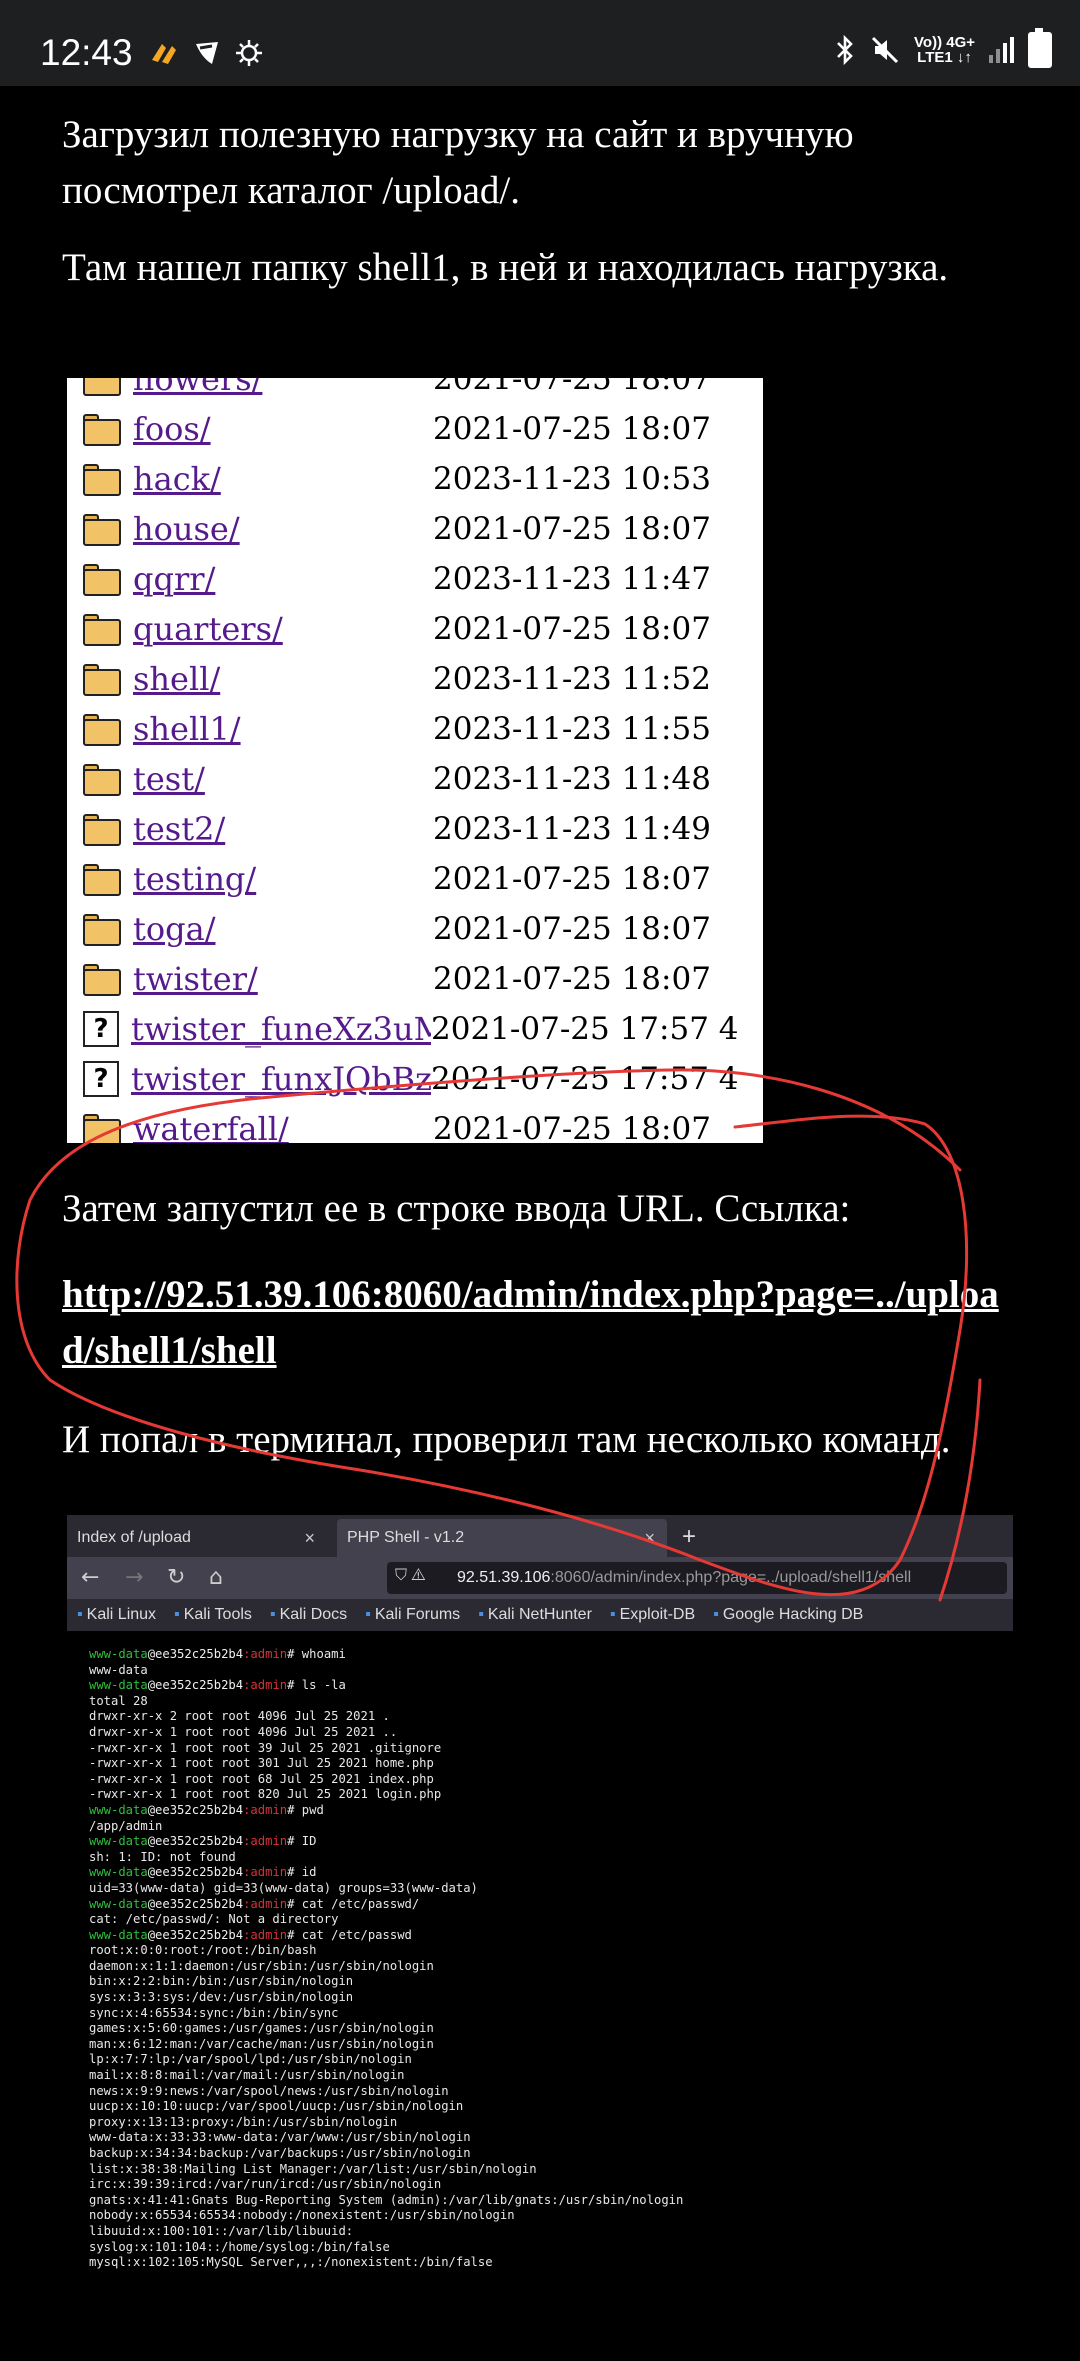 The height and width of the screenshot is (2361, 1080). Describe the element at coordinates (283, 479) in the screenshot. I see `listing-name-link: hack/` at that location.